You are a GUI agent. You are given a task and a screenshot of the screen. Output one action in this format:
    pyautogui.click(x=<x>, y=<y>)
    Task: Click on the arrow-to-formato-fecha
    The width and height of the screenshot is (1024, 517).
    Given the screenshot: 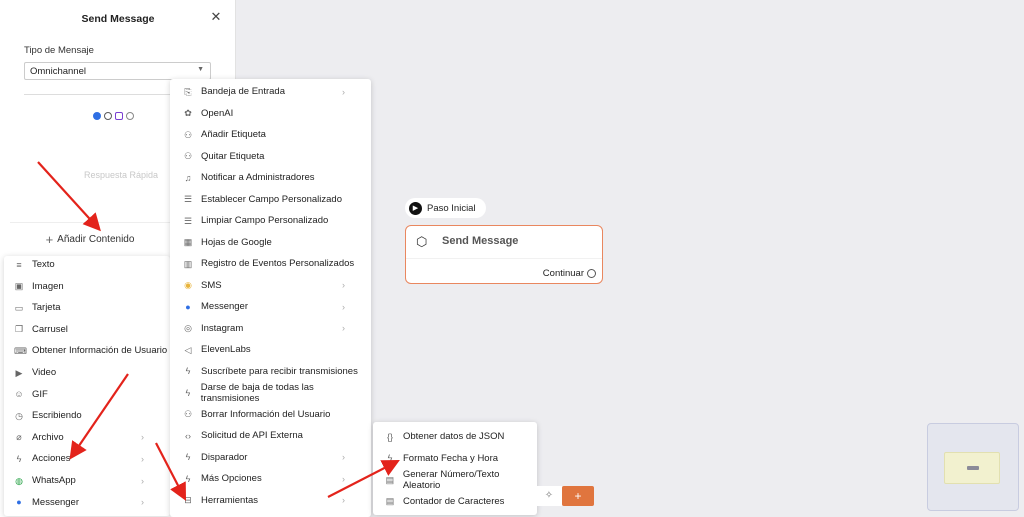 What is the action you would take?
    pyautogui.click(x=363, y=478)
    